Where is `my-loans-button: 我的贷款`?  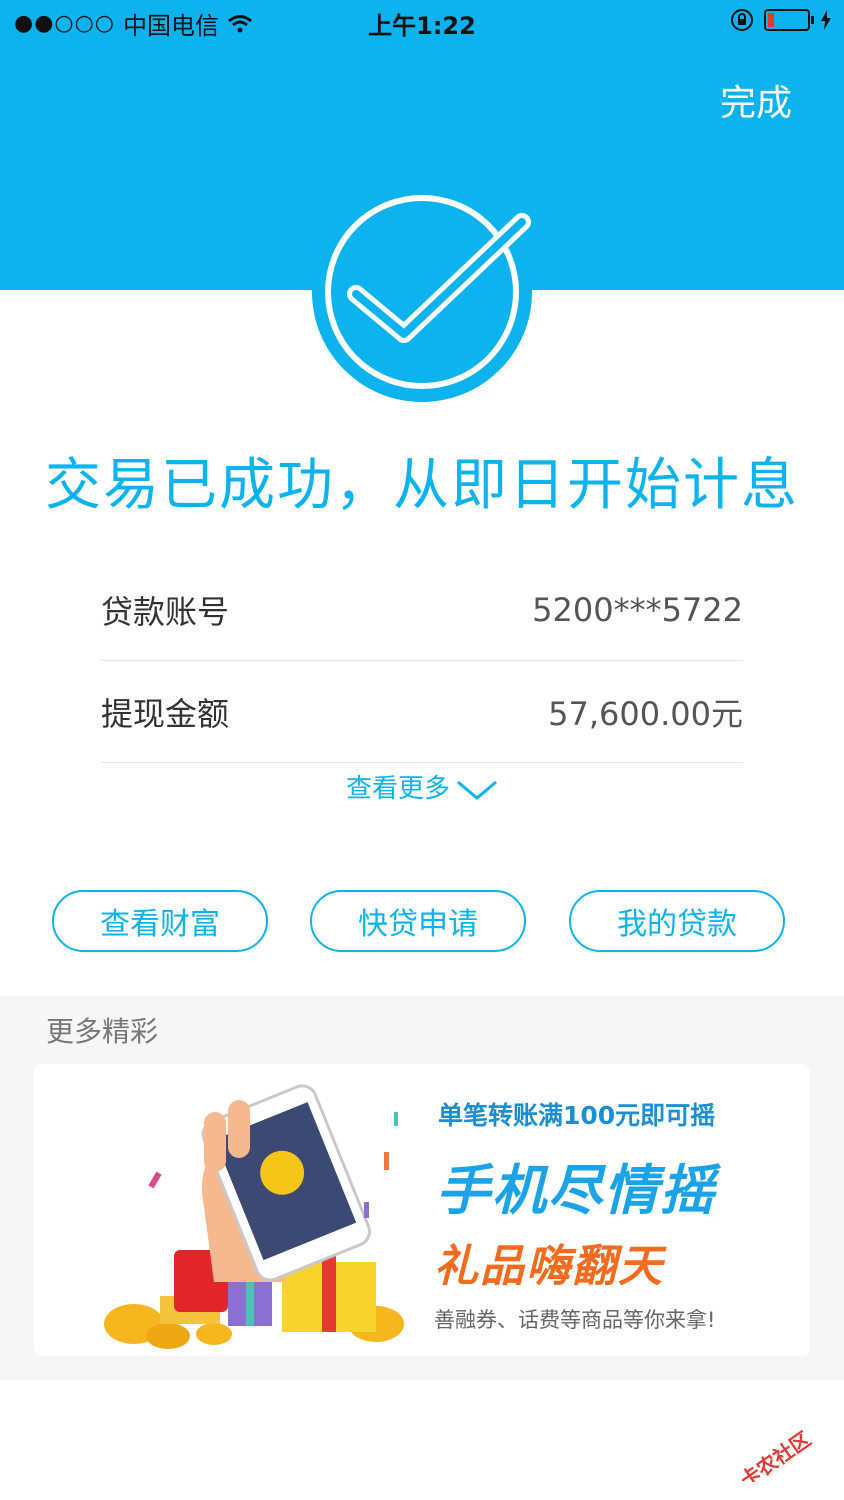
my-loans-button: 我的贷款 is located at coordinates (677, 921).